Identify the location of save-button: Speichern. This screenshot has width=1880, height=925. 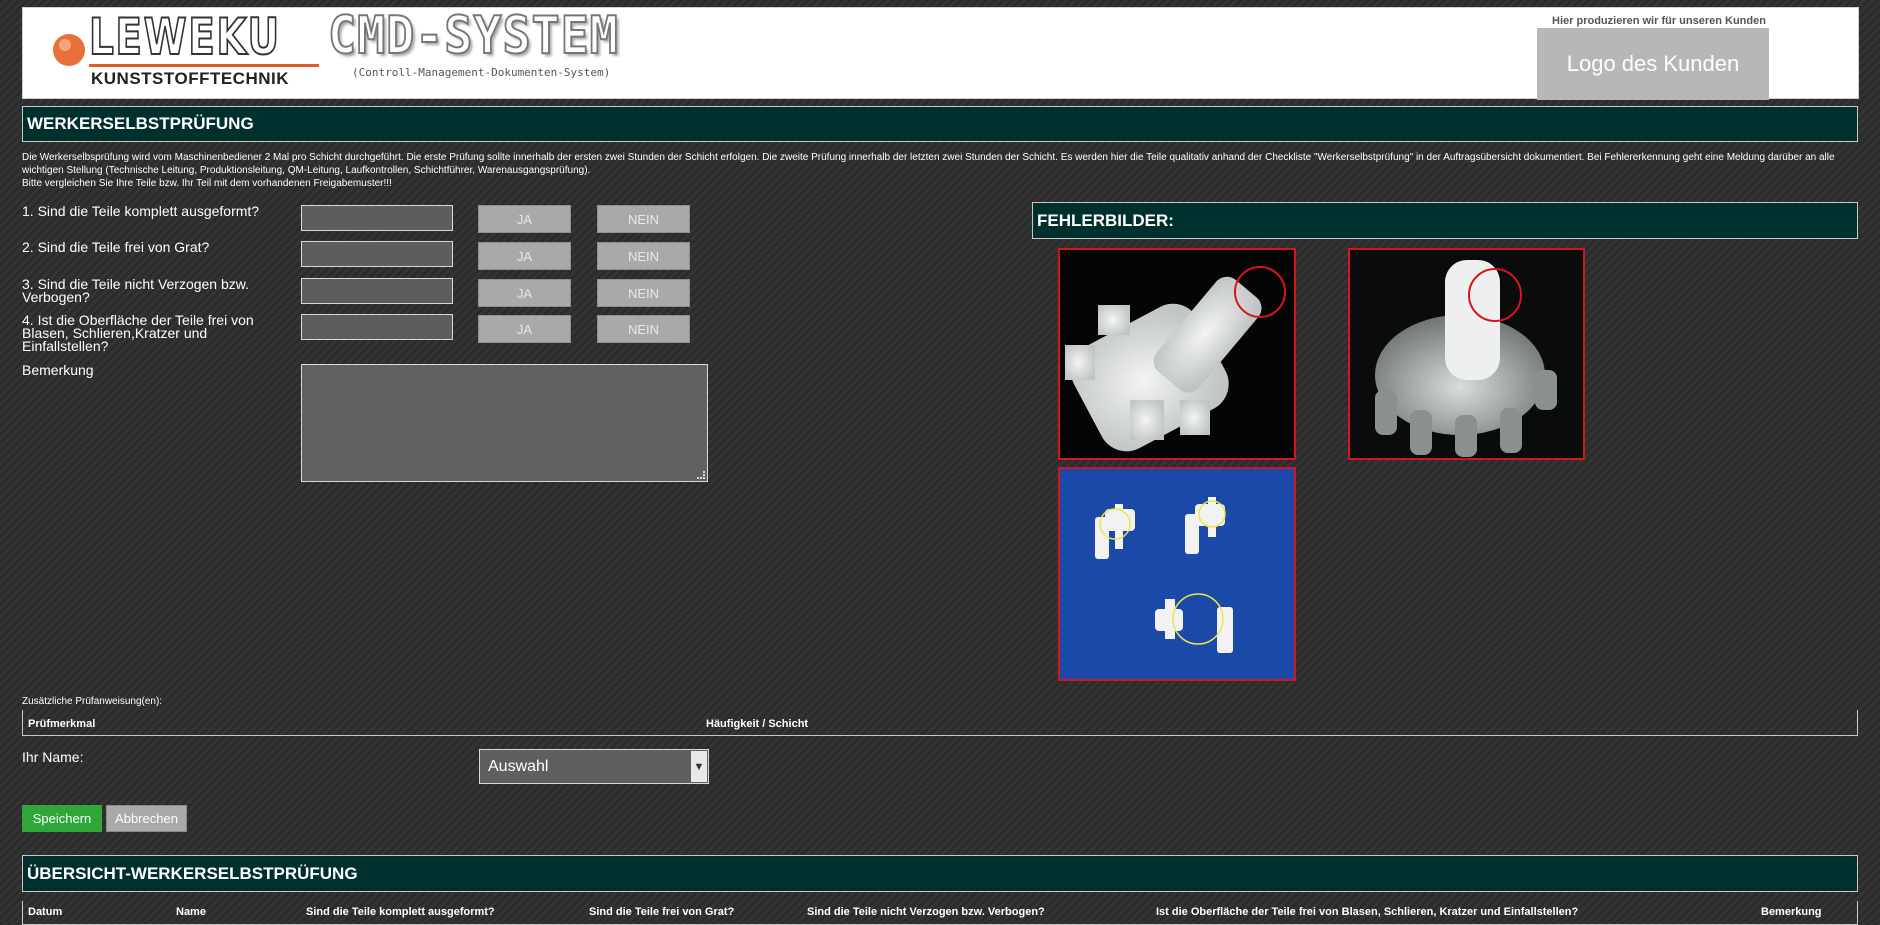
(62, 818).